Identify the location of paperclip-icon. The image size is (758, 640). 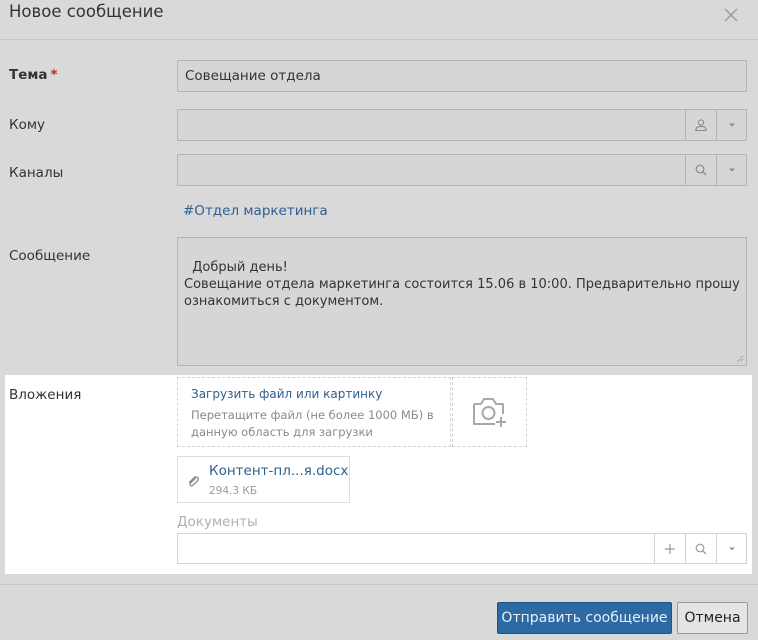
(193, 481).